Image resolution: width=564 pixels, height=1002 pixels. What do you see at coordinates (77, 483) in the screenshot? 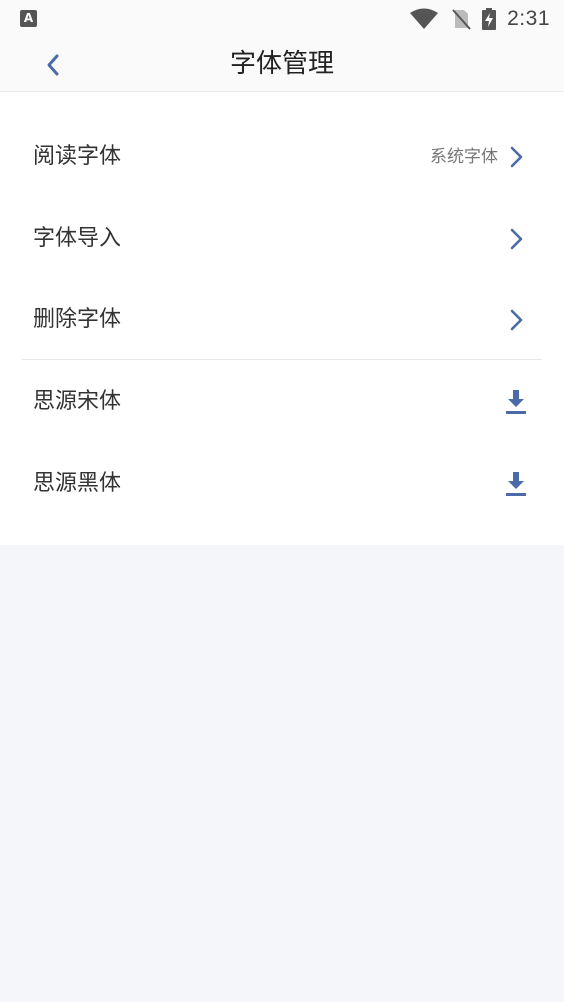
I see `font-name: 思源黑体` at bounding box center [77, 483].